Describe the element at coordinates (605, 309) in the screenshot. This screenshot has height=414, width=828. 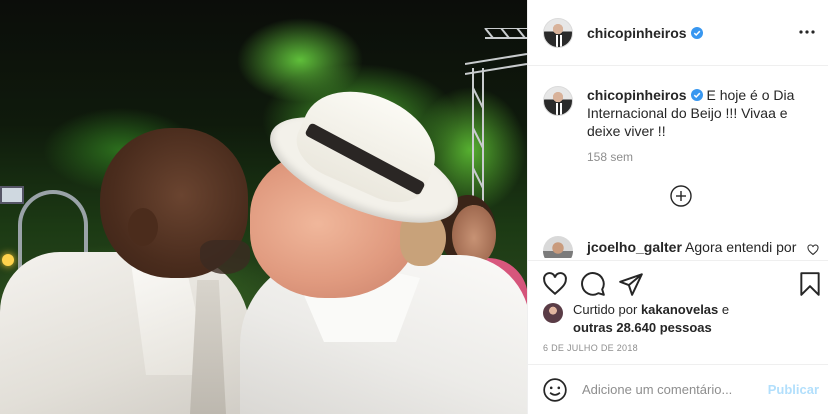
I see `likes-prefix: Curtido por` at that location.